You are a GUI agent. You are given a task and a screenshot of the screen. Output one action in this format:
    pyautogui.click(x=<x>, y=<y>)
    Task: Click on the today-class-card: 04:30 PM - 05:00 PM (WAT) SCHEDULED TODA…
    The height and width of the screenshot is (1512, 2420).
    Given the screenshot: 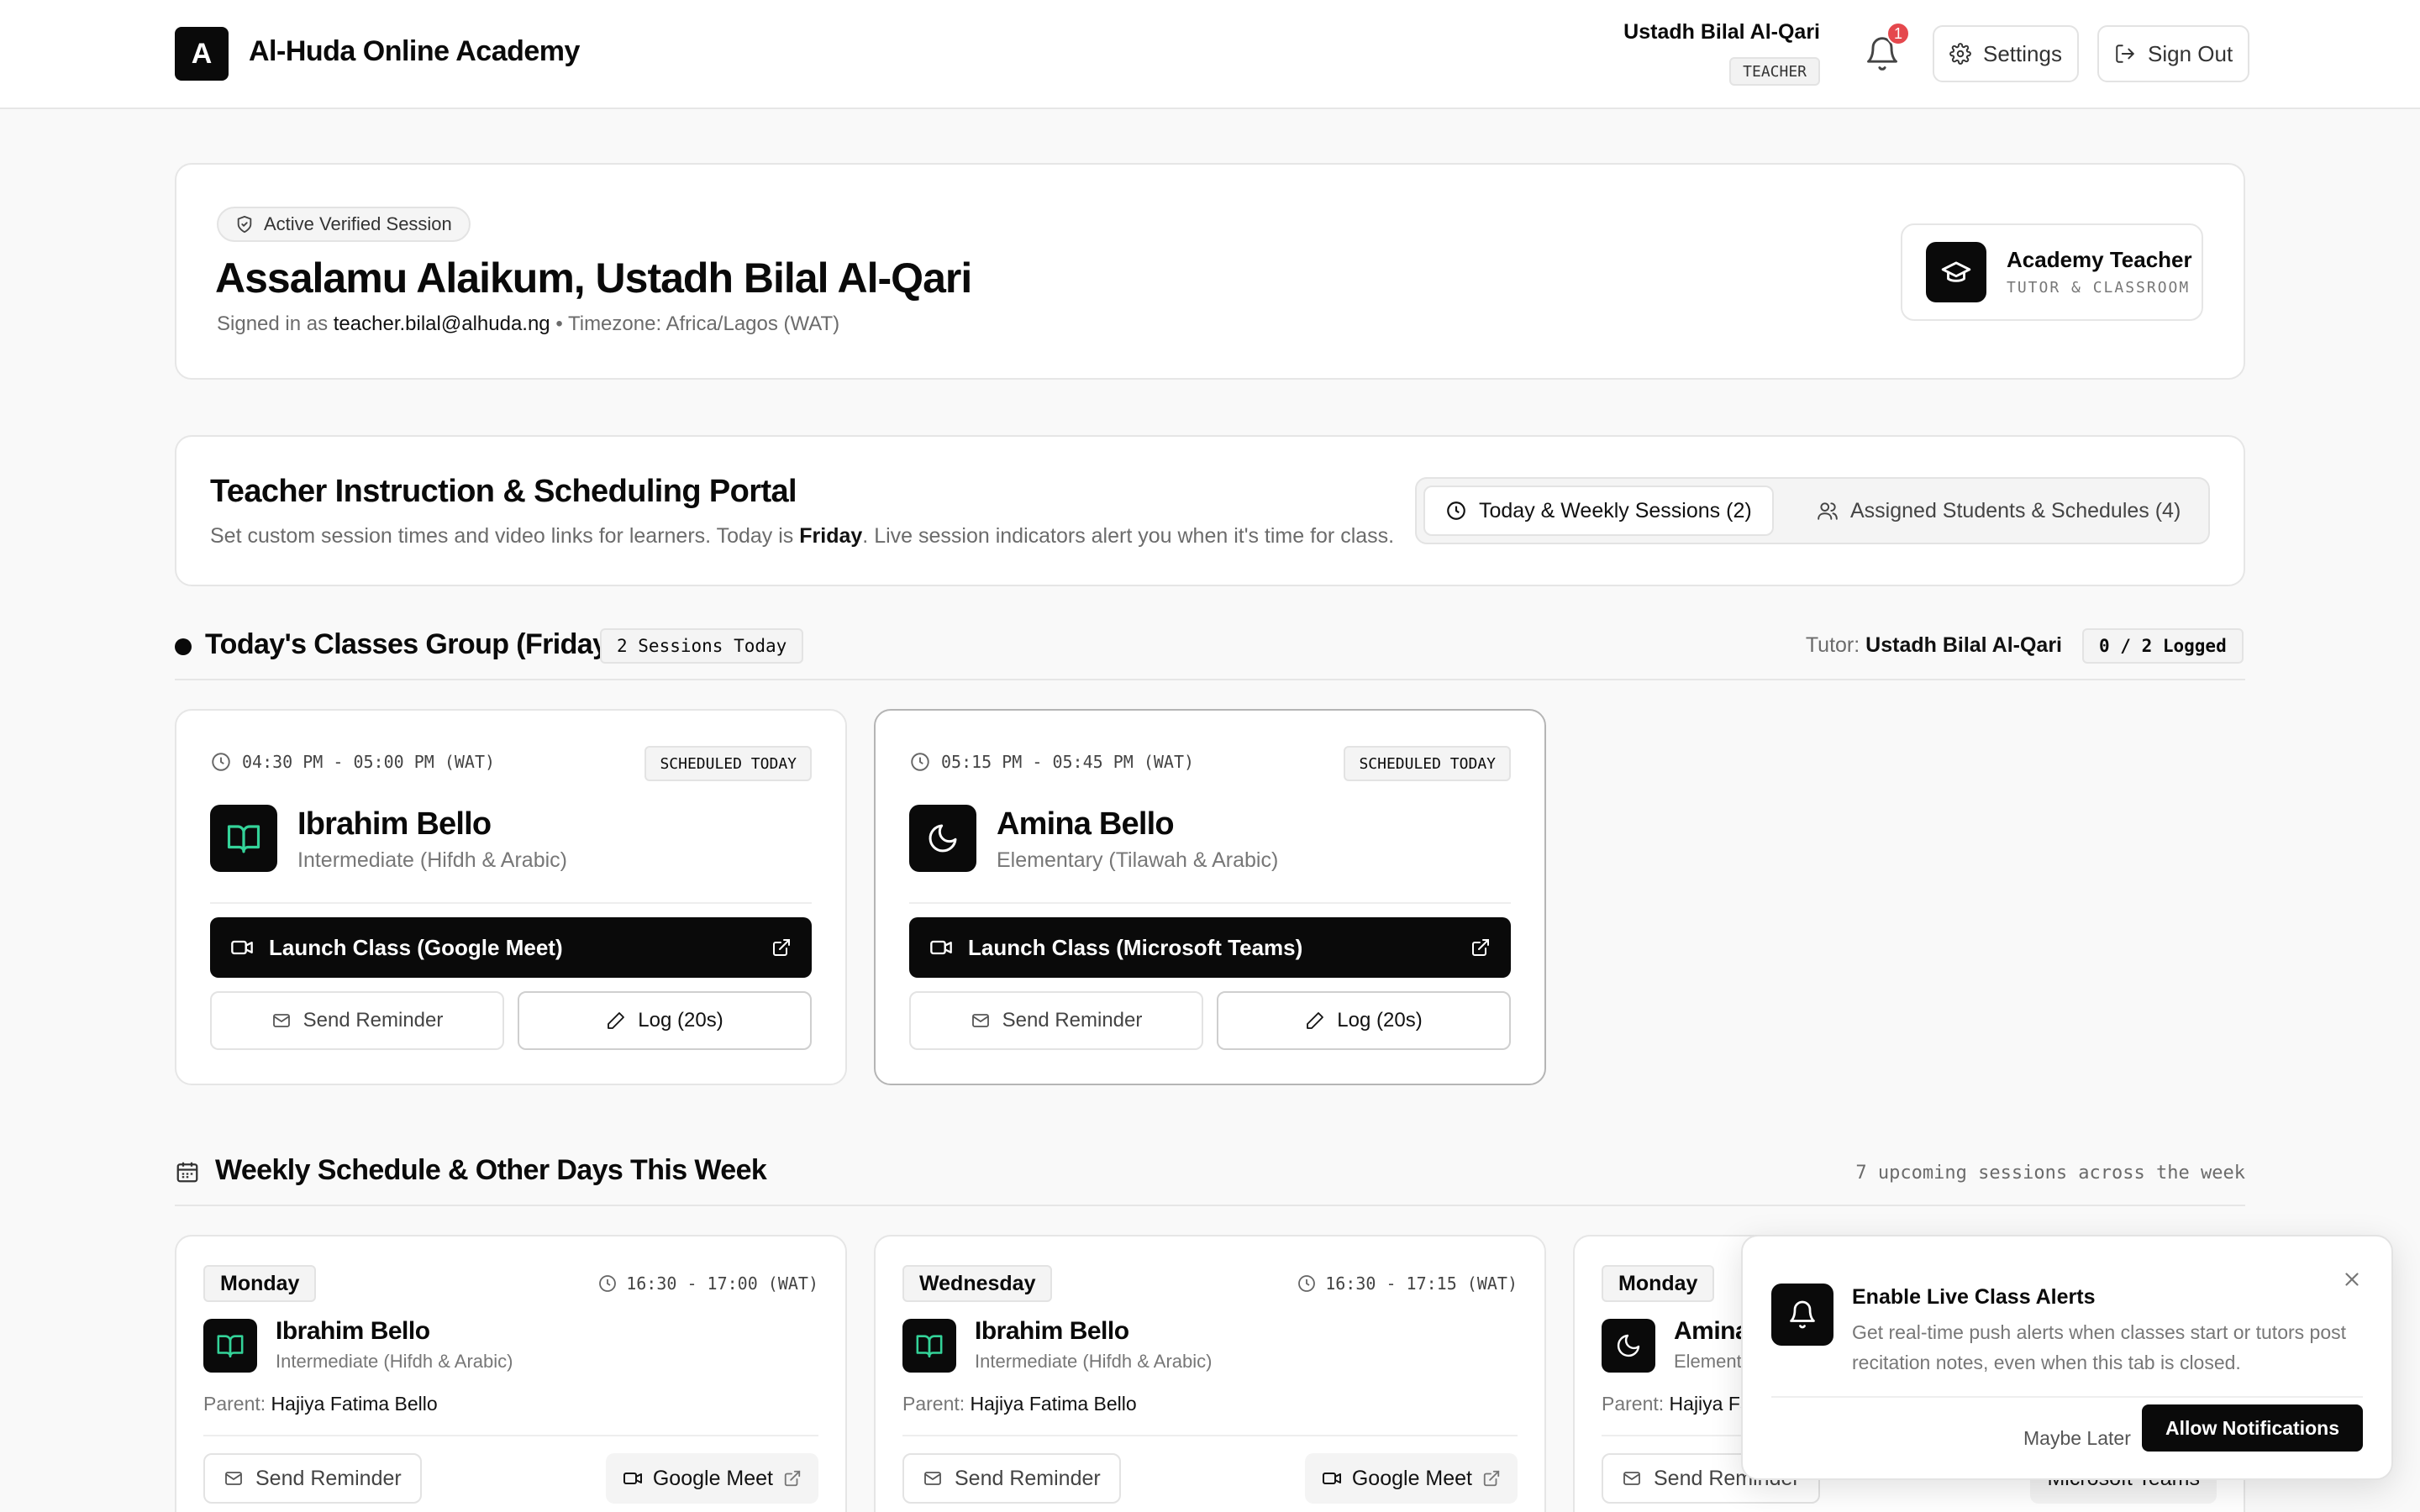 What is the action you would take?
    pyautogui.click(x=511, y=897)
    